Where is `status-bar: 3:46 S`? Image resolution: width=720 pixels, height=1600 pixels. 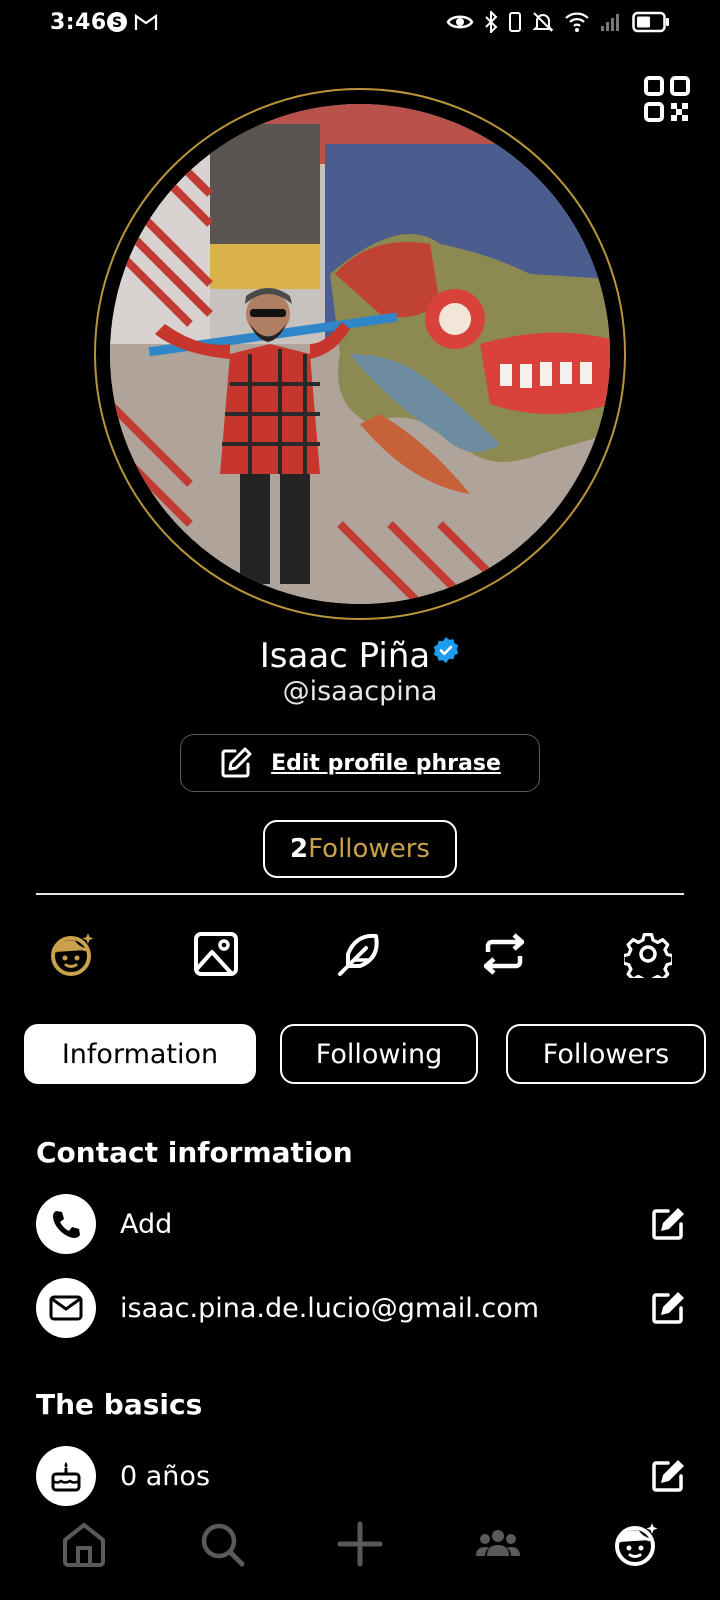
status-bar: 3:46 S is located at coordinates (360, 24).